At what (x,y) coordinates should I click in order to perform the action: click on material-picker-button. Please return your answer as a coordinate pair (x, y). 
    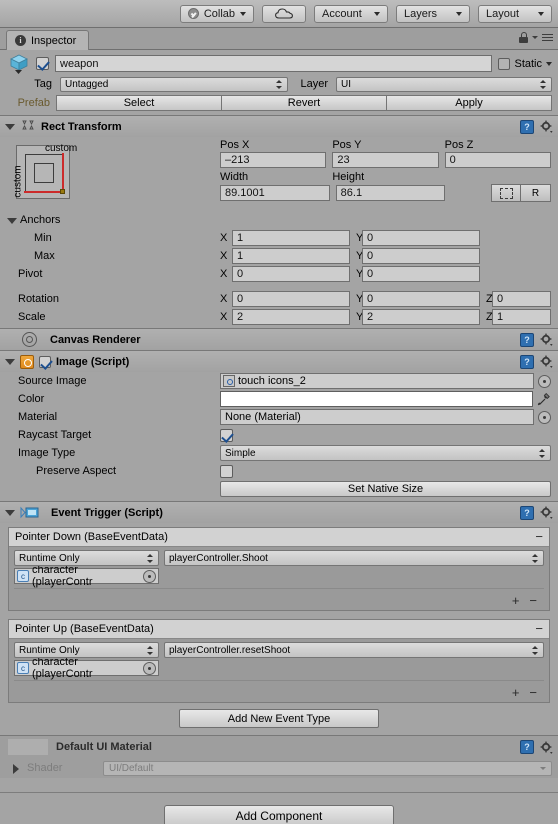
    Looking at the image, I should click on (544, 417).